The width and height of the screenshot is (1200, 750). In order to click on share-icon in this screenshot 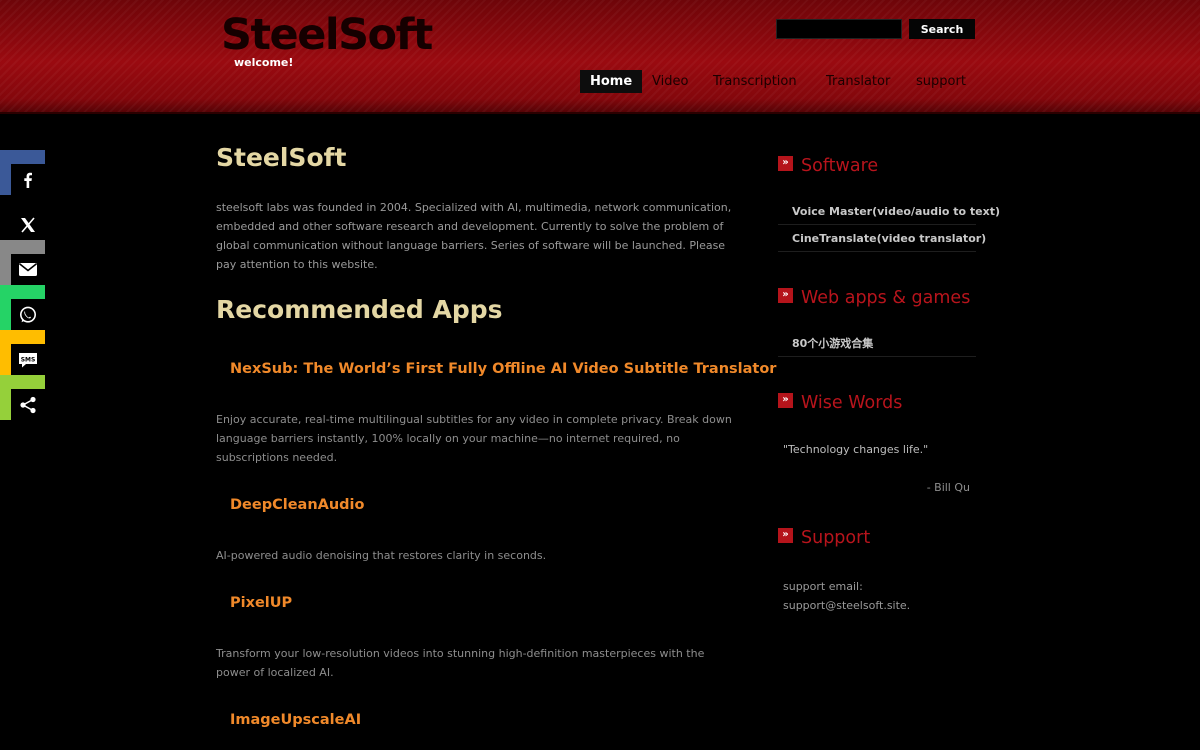, I will do `click(28, 404)`.